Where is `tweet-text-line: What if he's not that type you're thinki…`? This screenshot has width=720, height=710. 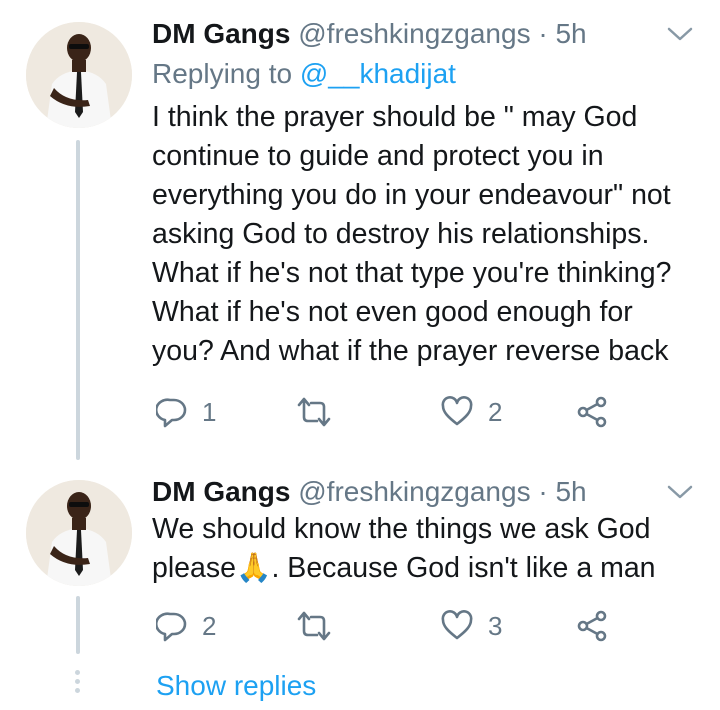
tweet-text-line: What if he's not that type you're thinki… is located at coordinates (412, 273).